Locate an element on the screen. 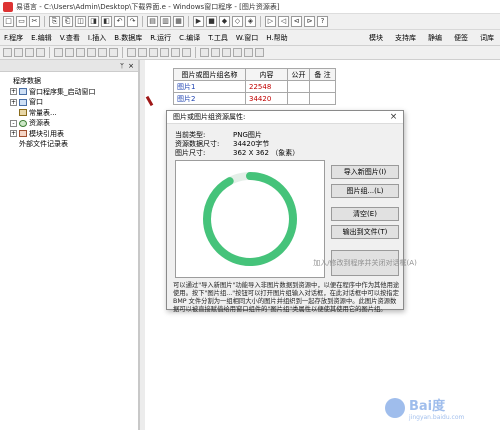  toolbar-button: ■ is located at coordinates (211, 21).